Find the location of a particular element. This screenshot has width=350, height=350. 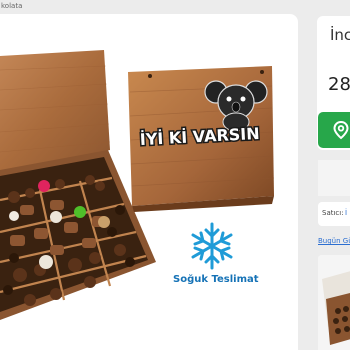

location-button is located at coordinates (334, 130).